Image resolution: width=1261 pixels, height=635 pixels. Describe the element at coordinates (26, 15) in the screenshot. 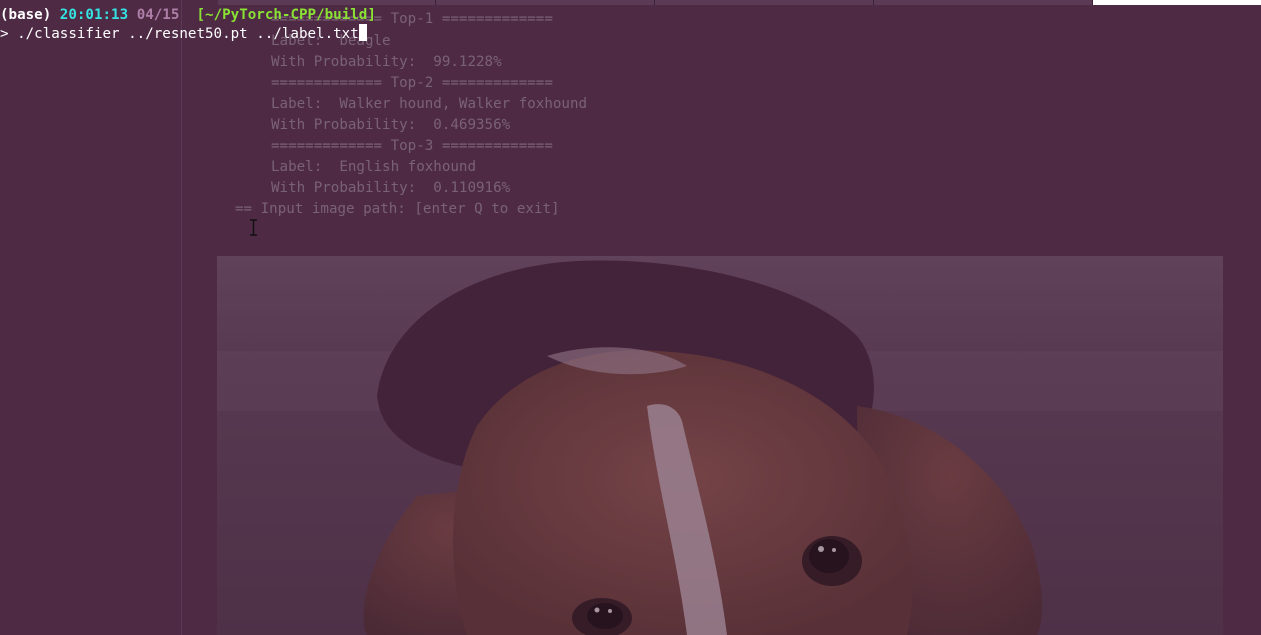

I see `conda-env: (base)` at that location.